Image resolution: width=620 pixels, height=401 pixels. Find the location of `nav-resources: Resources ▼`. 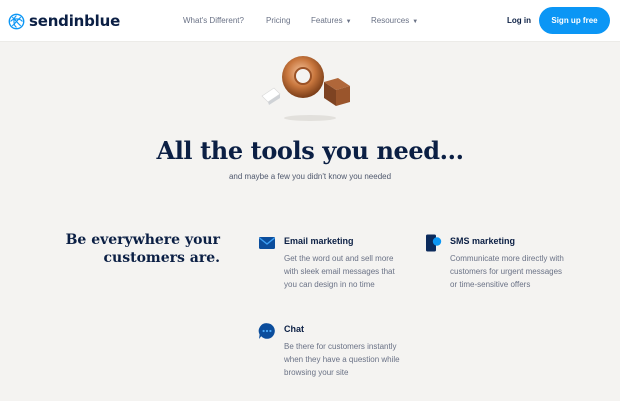

nav-resources: Resources ▼ is located at coordinates (394, 21).